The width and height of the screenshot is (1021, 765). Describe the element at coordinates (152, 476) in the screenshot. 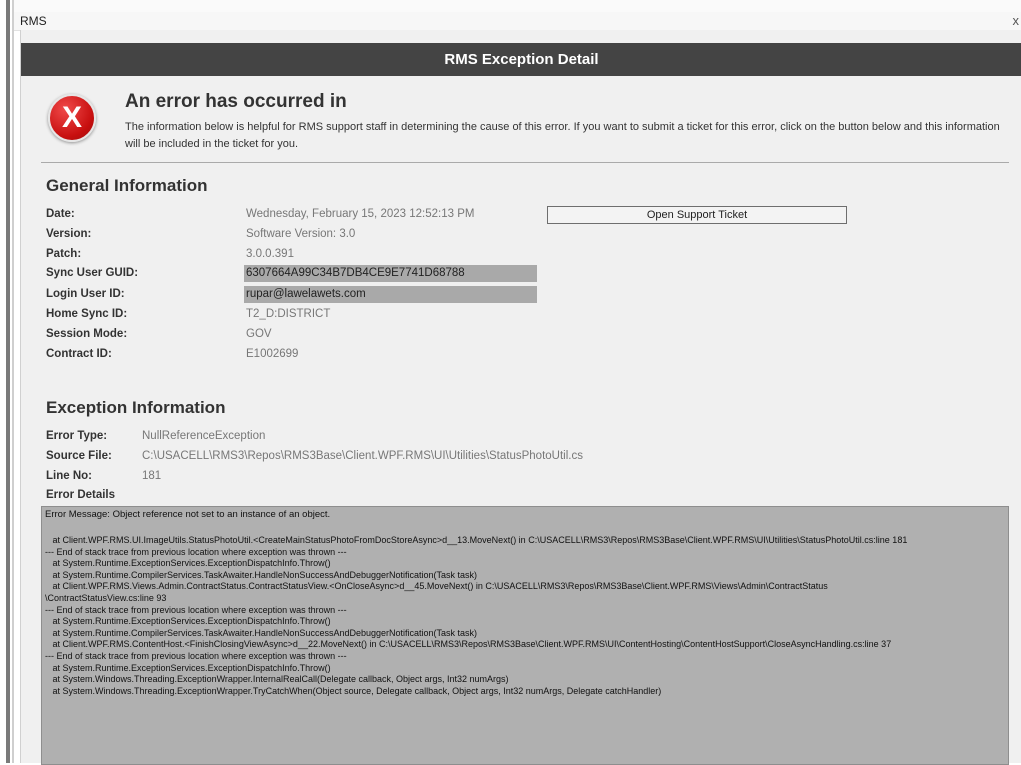

I see `line-no-value: 181` at that location.